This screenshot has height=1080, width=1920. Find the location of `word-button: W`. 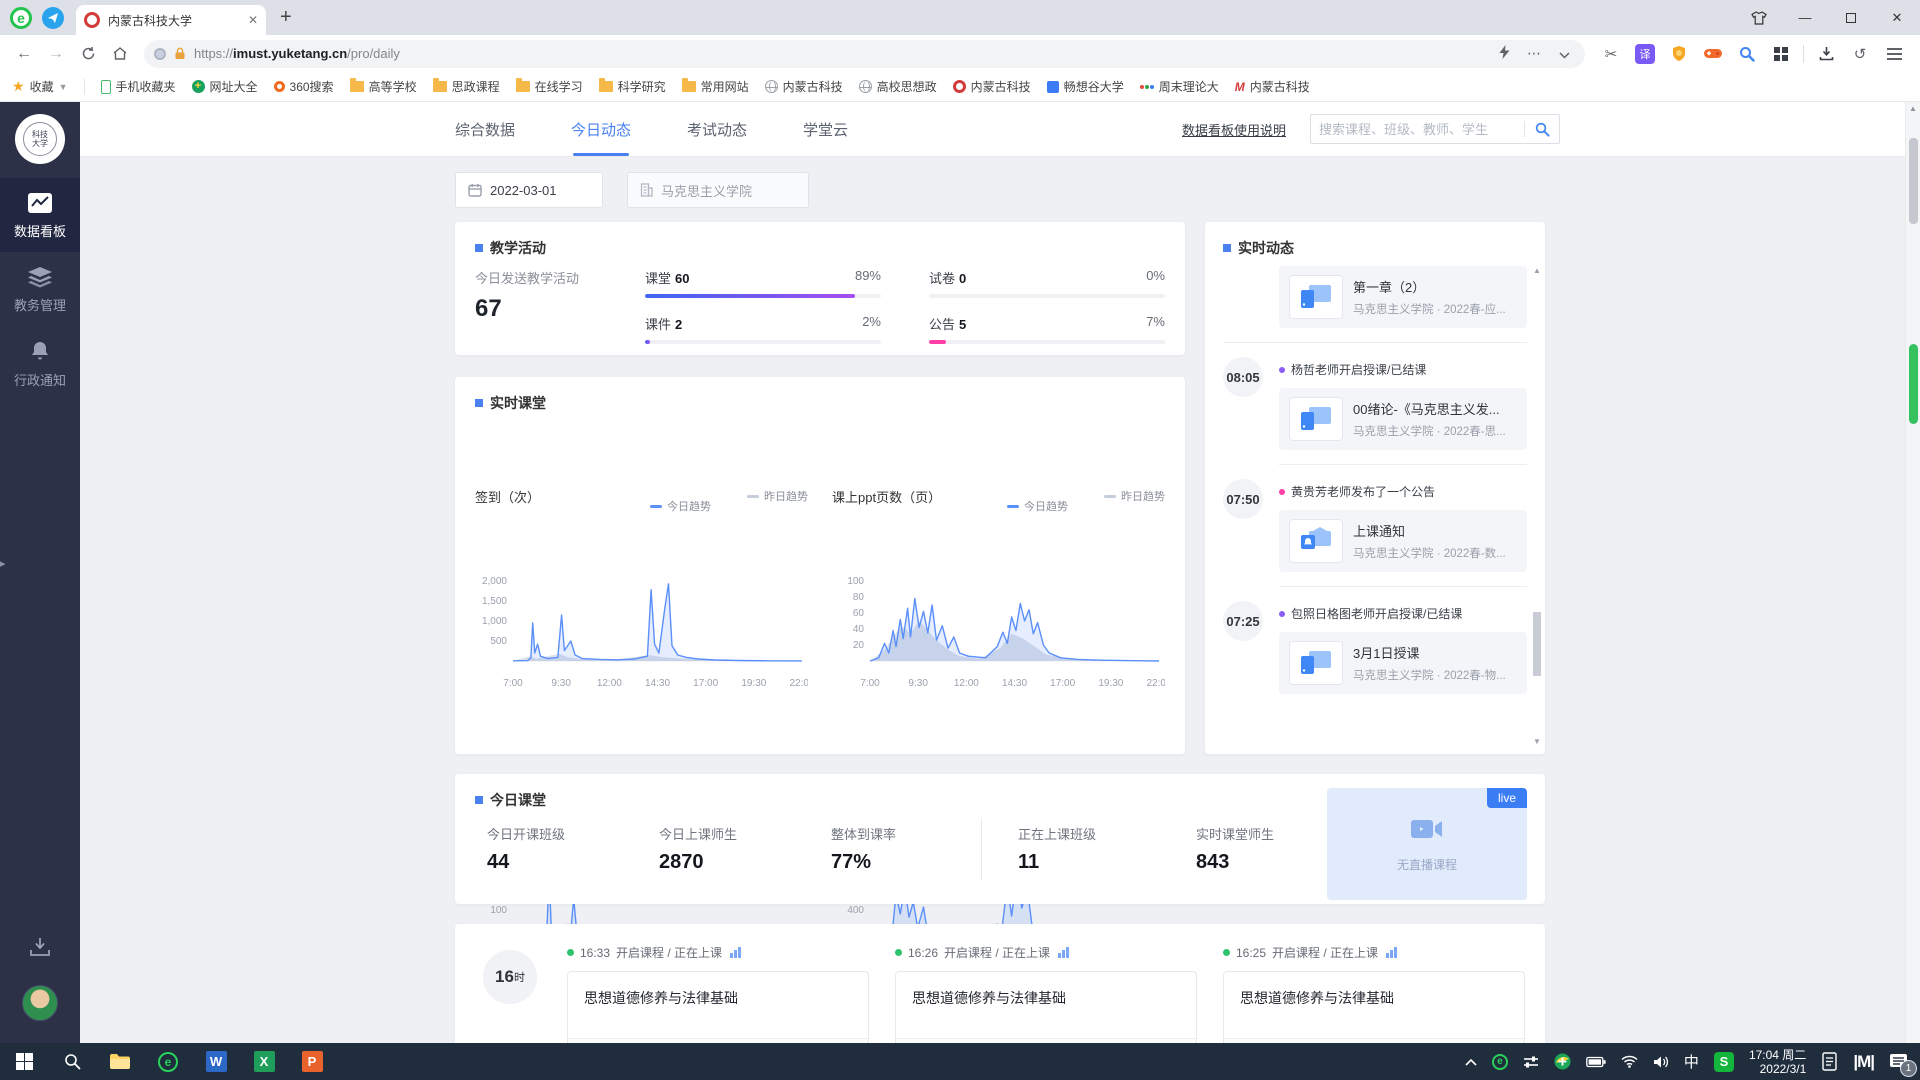

word-button: W is located at coordinates (216, 1061).